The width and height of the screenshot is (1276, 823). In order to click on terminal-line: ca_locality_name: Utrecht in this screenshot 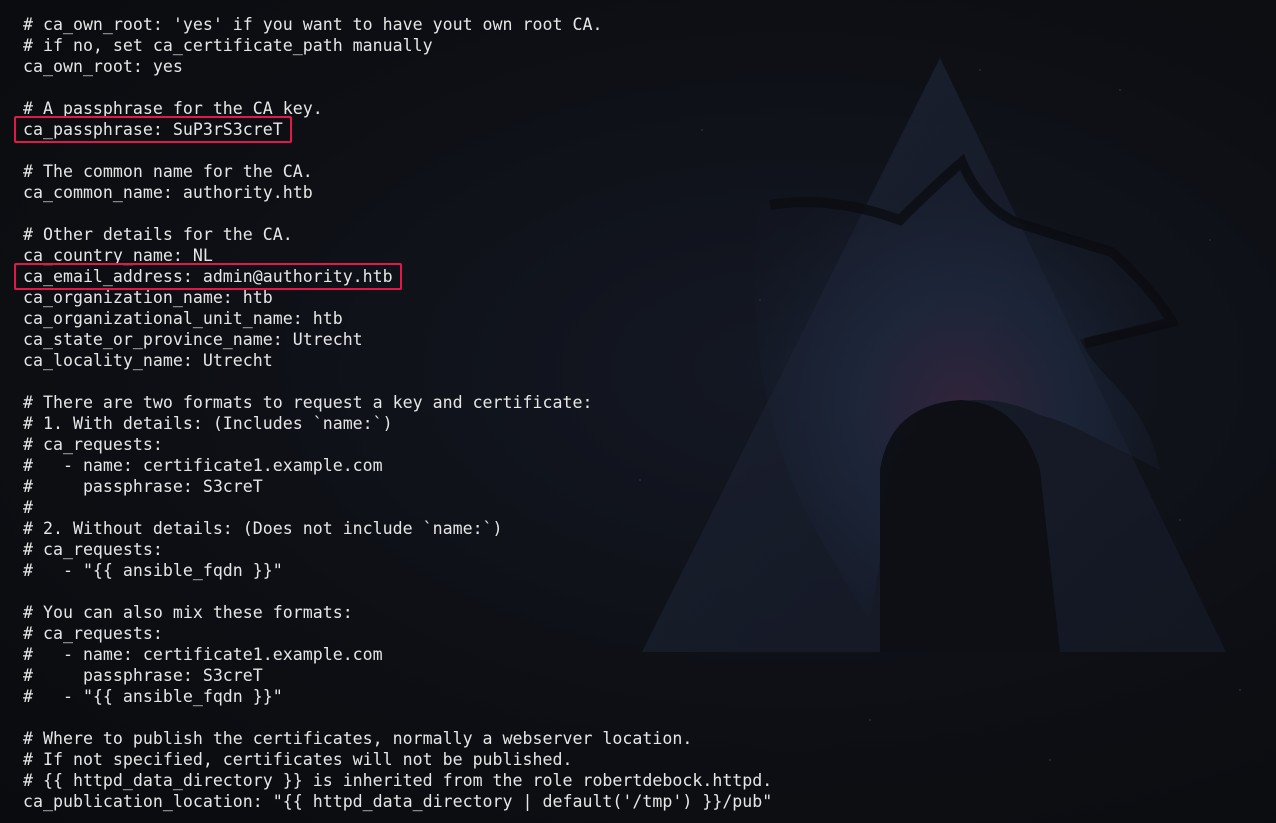, I will do `click(148, 360)`.